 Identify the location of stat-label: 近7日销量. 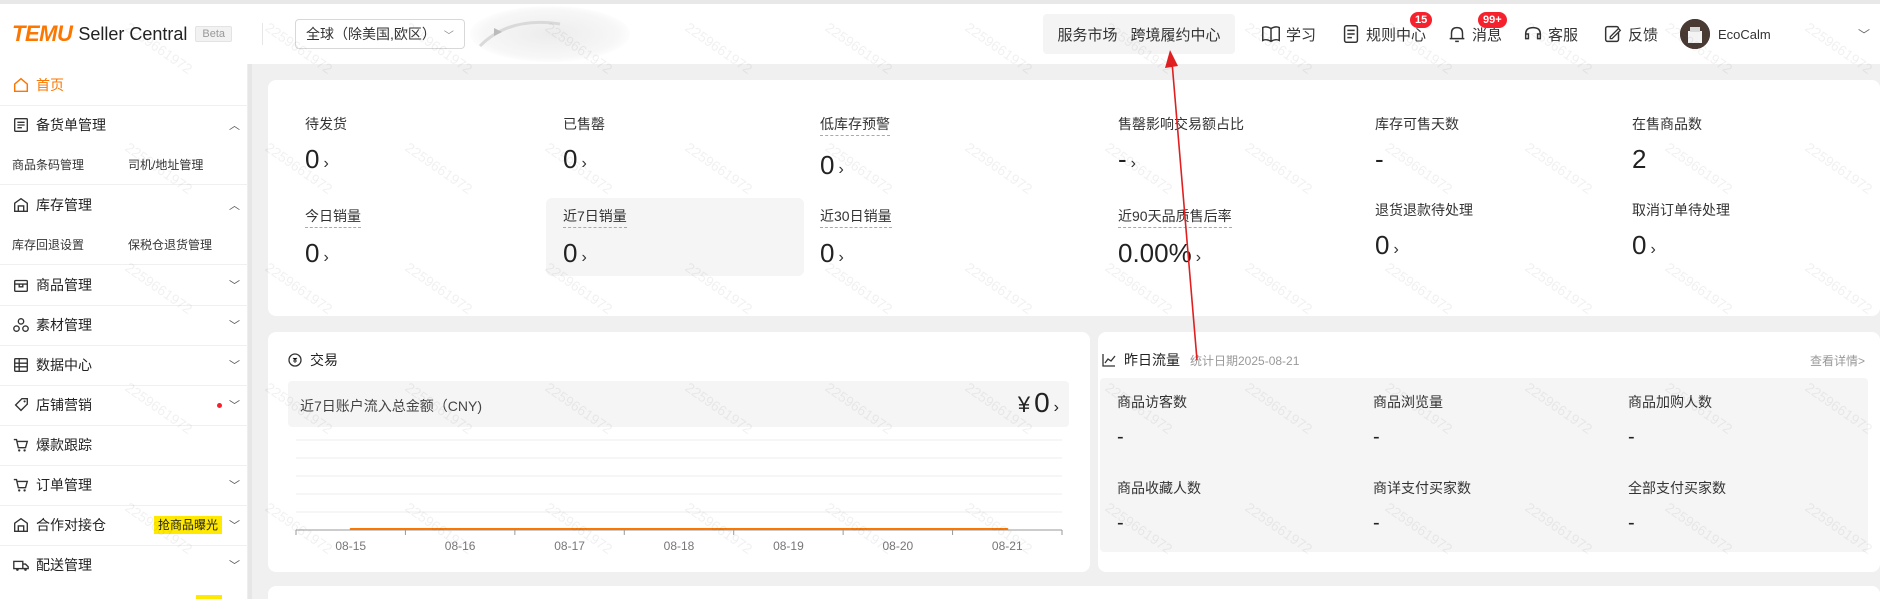
(595, 217).